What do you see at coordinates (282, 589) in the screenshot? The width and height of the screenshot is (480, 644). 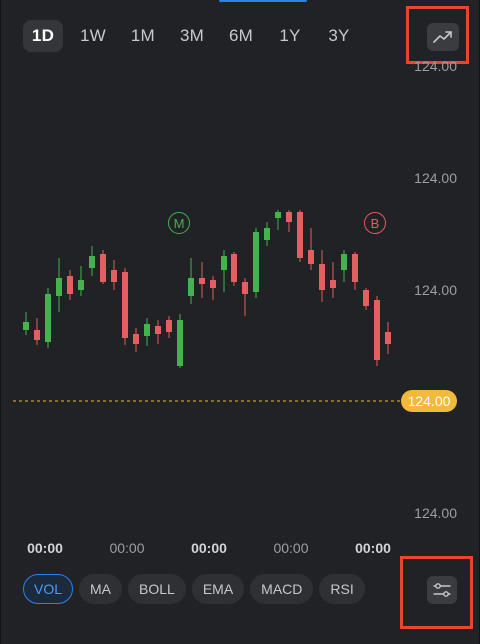 I see `indicator-macd: MACD` at bounding box center [282, 589].